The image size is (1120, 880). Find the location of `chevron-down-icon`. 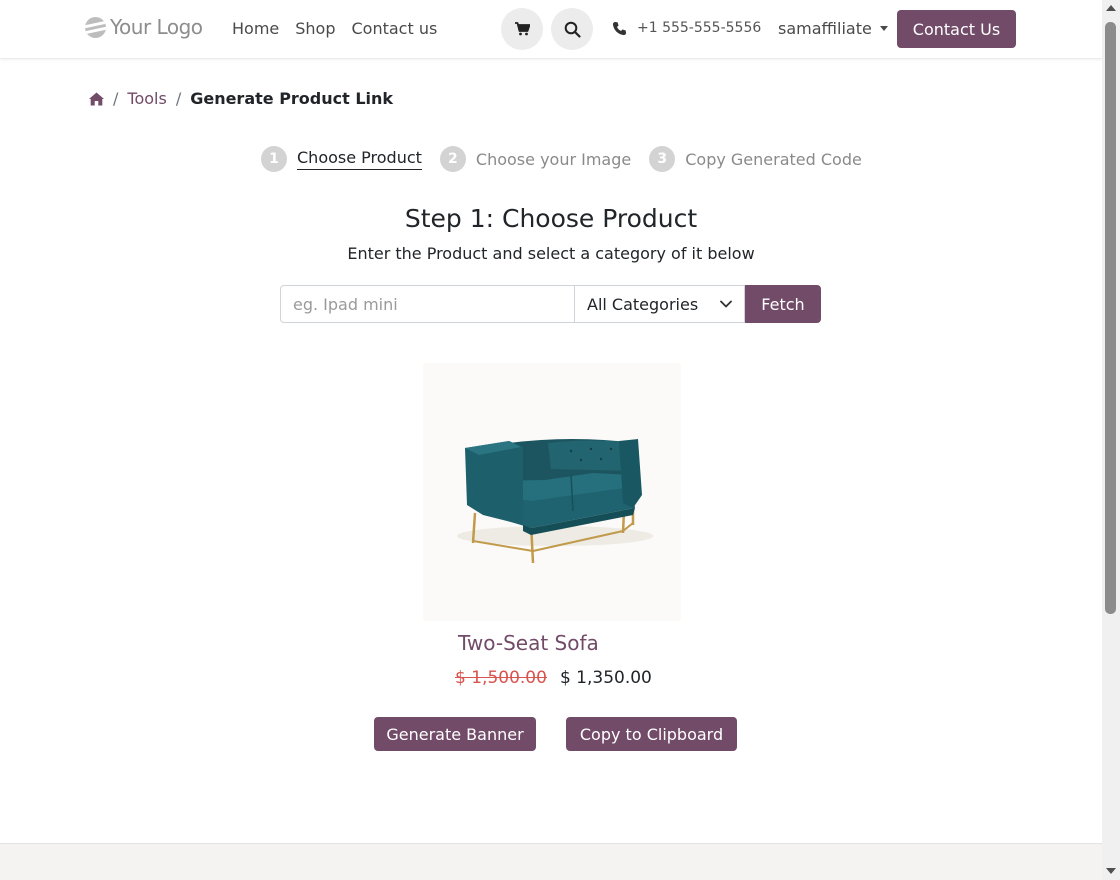

chevron-down-icon is located at coordinates (726, 304).